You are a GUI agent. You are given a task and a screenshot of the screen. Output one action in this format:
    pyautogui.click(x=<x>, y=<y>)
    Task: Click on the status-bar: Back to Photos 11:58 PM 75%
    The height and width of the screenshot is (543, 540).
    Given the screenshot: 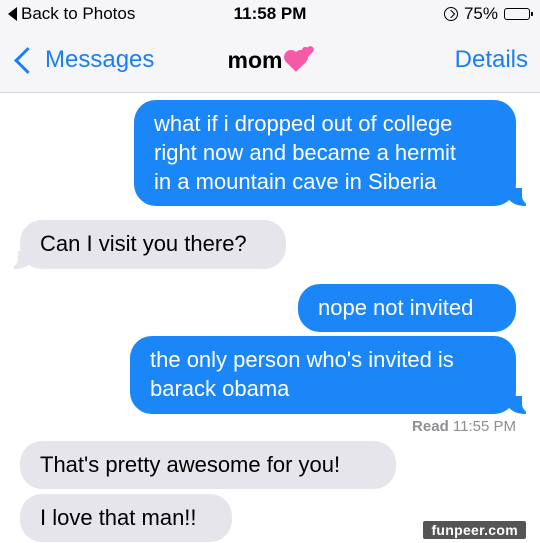 What is the action you would take?
    pyautogui.click(x=270, y=15)
    